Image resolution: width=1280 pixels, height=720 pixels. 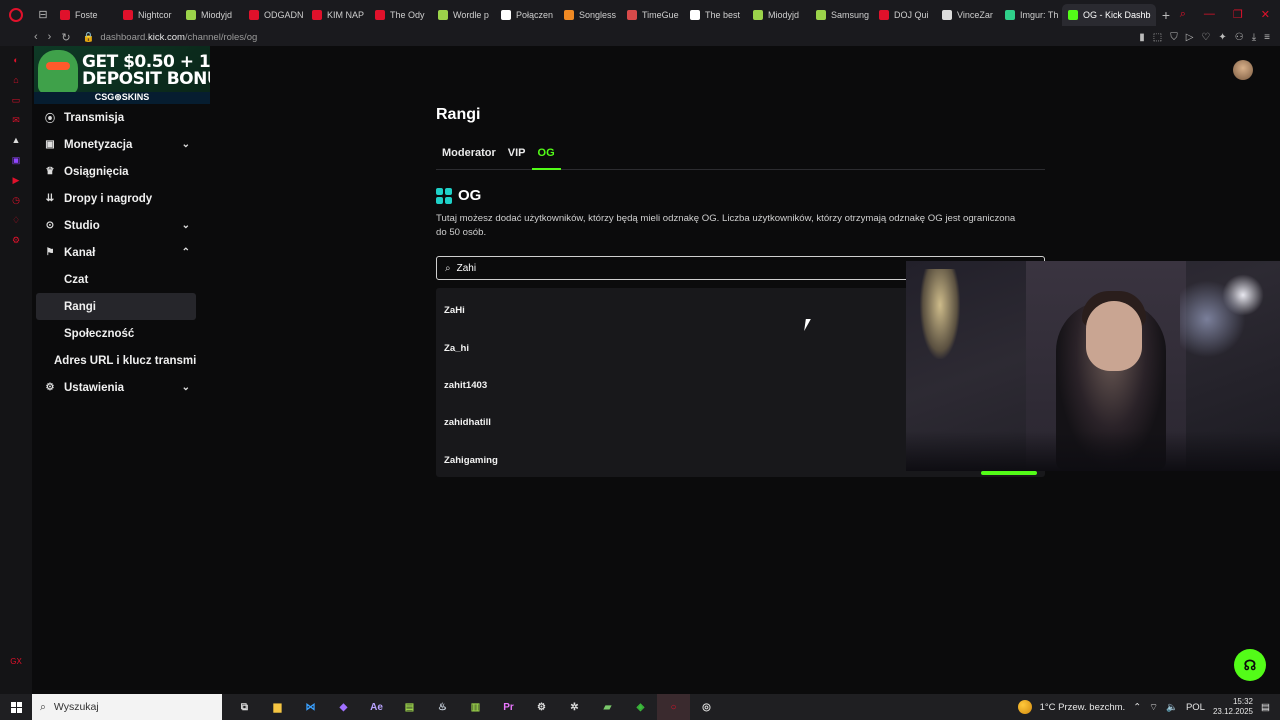 What do you see at coordinates (526, 15) in the screenshot?
I see `browser-tab: Połączen` at bounding box center [526, 15].